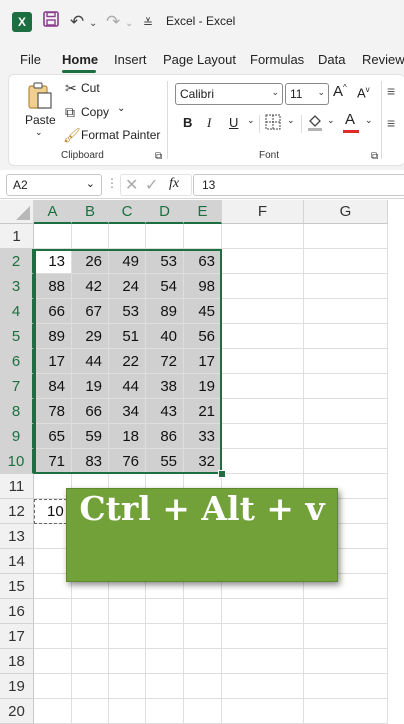 The width and height of the screenshot is (404, 724). What do you see at coordinates (263, 311) in the screenshot?
I see `cell-f4` at bounding box center [263, 311].